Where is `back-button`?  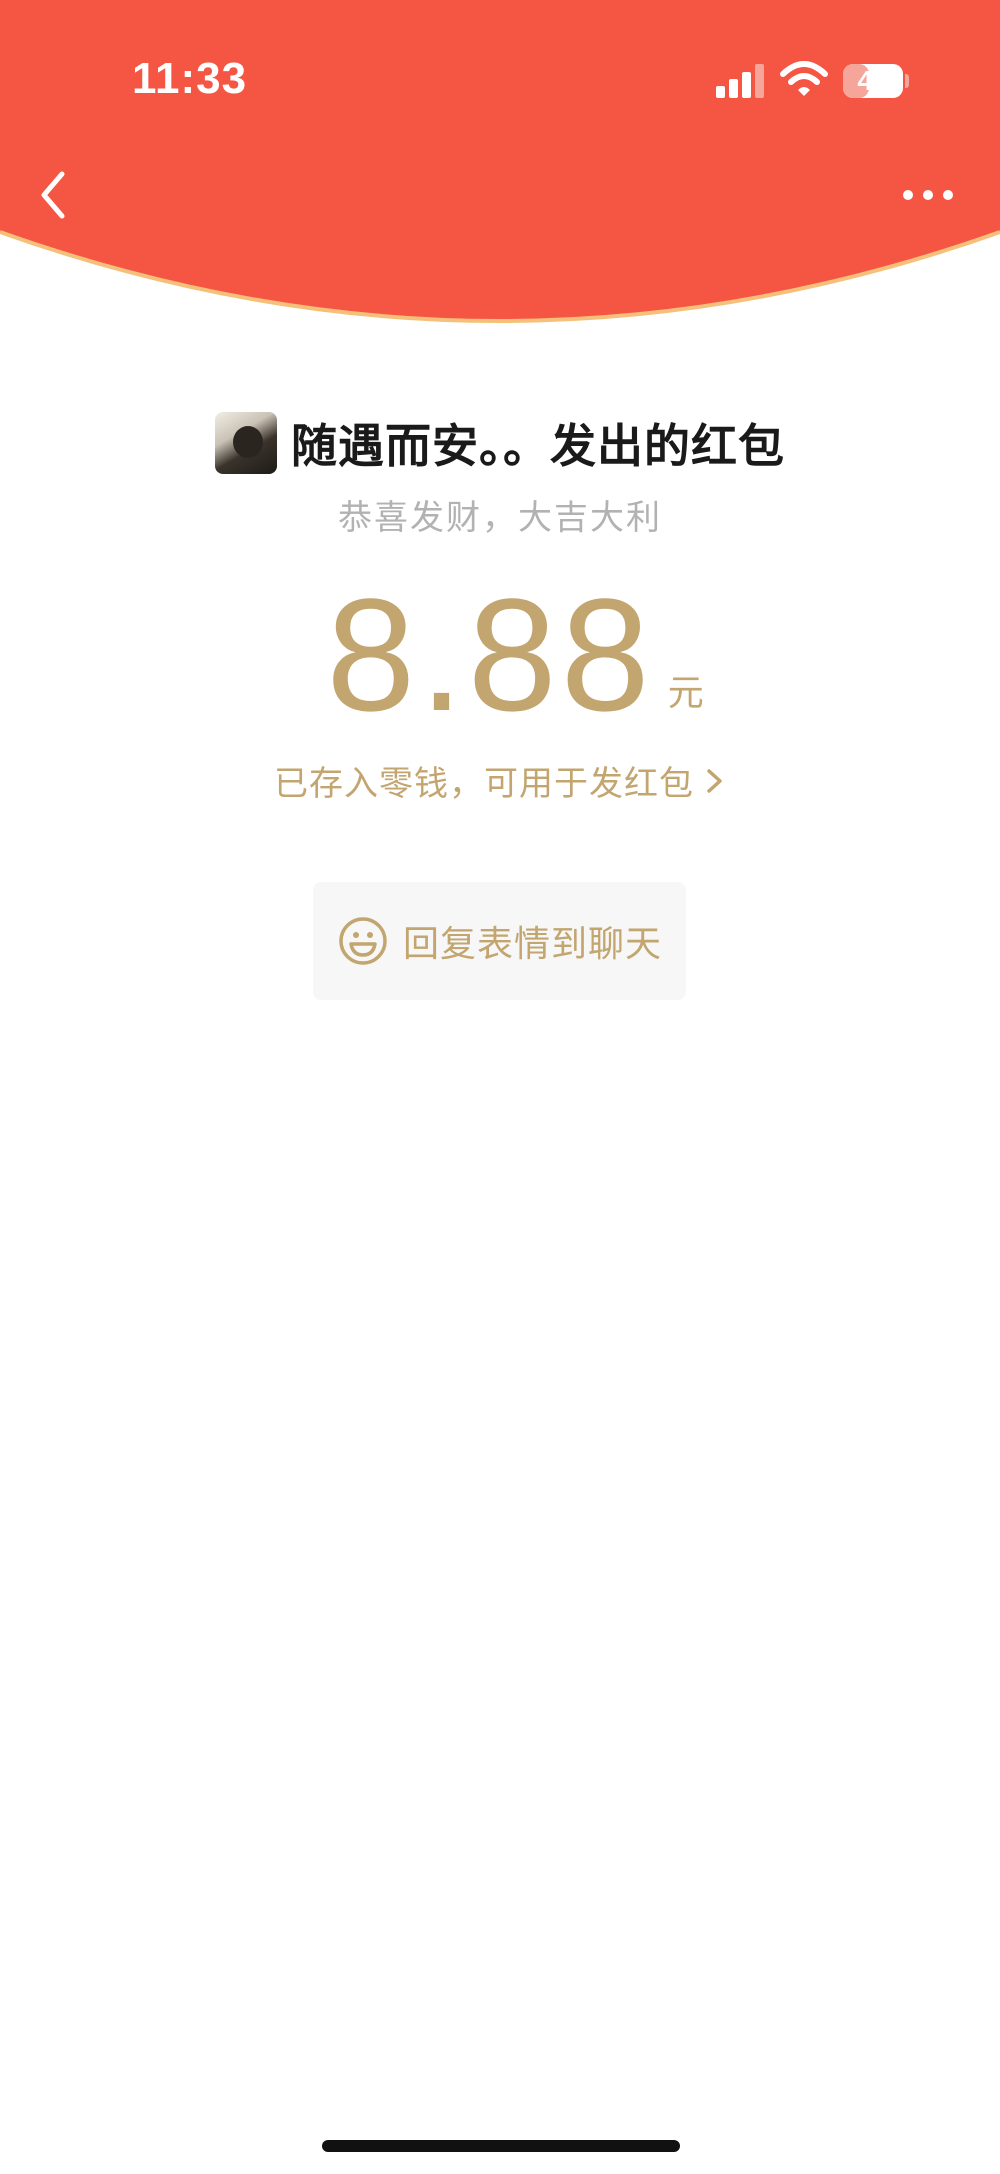
back-button is located at coordinates (55, 195).